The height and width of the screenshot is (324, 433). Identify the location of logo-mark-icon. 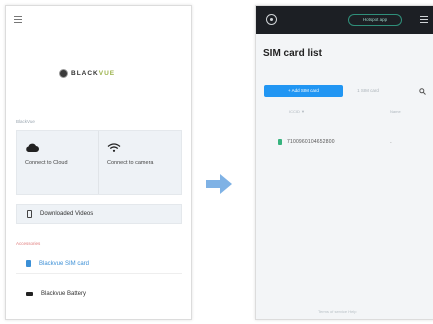
(63, 73).